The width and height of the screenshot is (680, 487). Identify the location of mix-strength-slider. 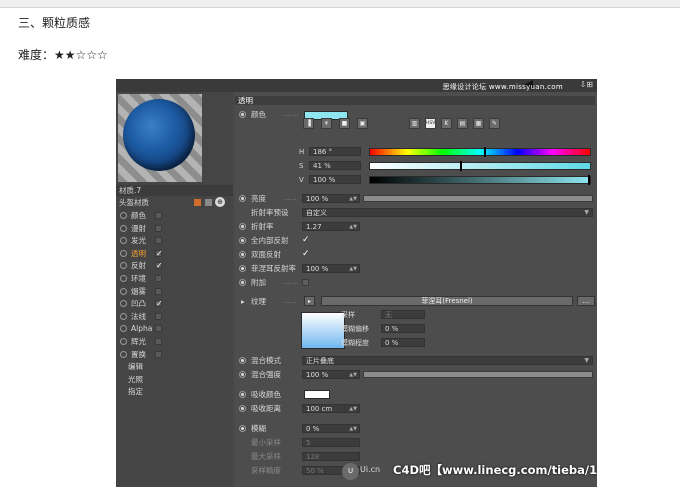
(478, 374).